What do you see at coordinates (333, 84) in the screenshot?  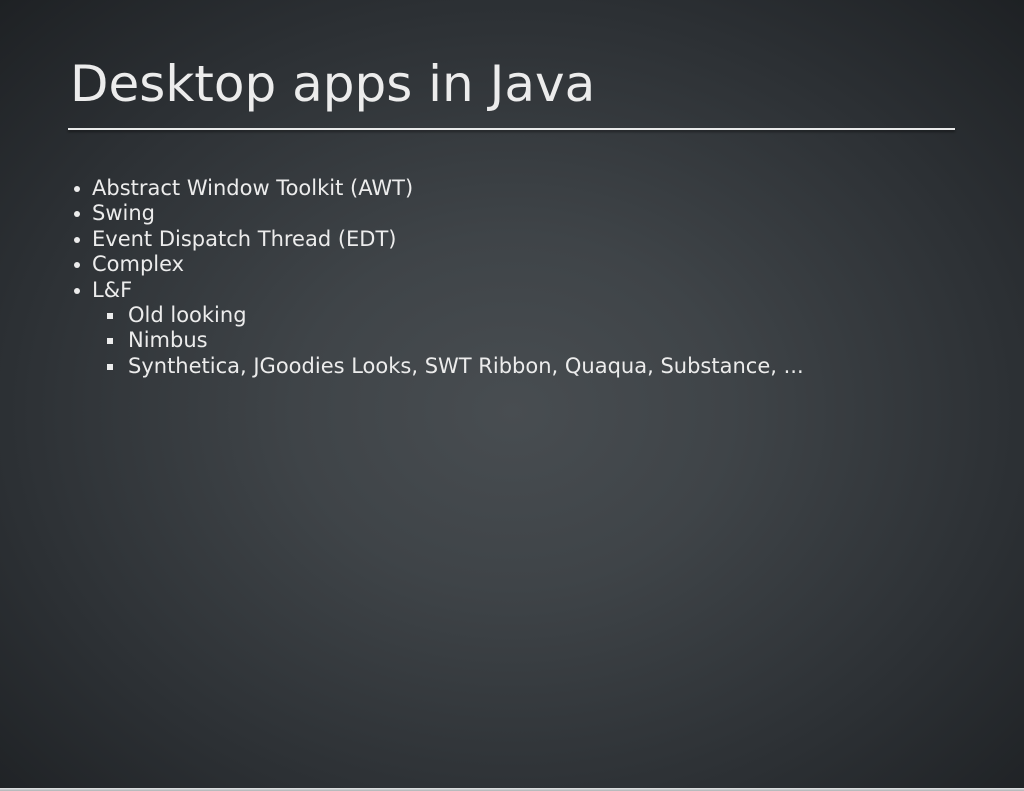 I see `slide-title: Desktop apps in Java` at bounding box center [333, 84].